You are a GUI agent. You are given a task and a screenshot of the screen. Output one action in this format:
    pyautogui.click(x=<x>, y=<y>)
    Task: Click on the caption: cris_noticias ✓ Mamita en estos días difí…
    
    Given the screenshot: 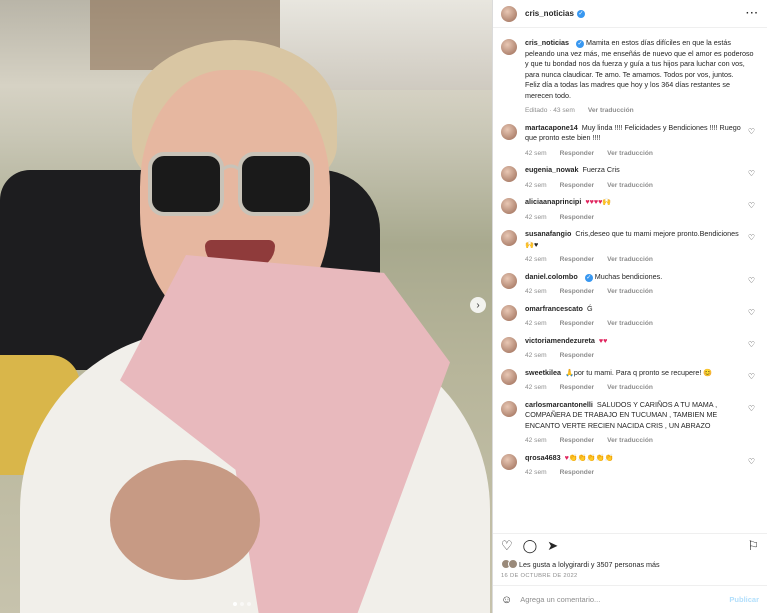 What is the action you would take?
    pyautogui.click(x=630, y=77)
    